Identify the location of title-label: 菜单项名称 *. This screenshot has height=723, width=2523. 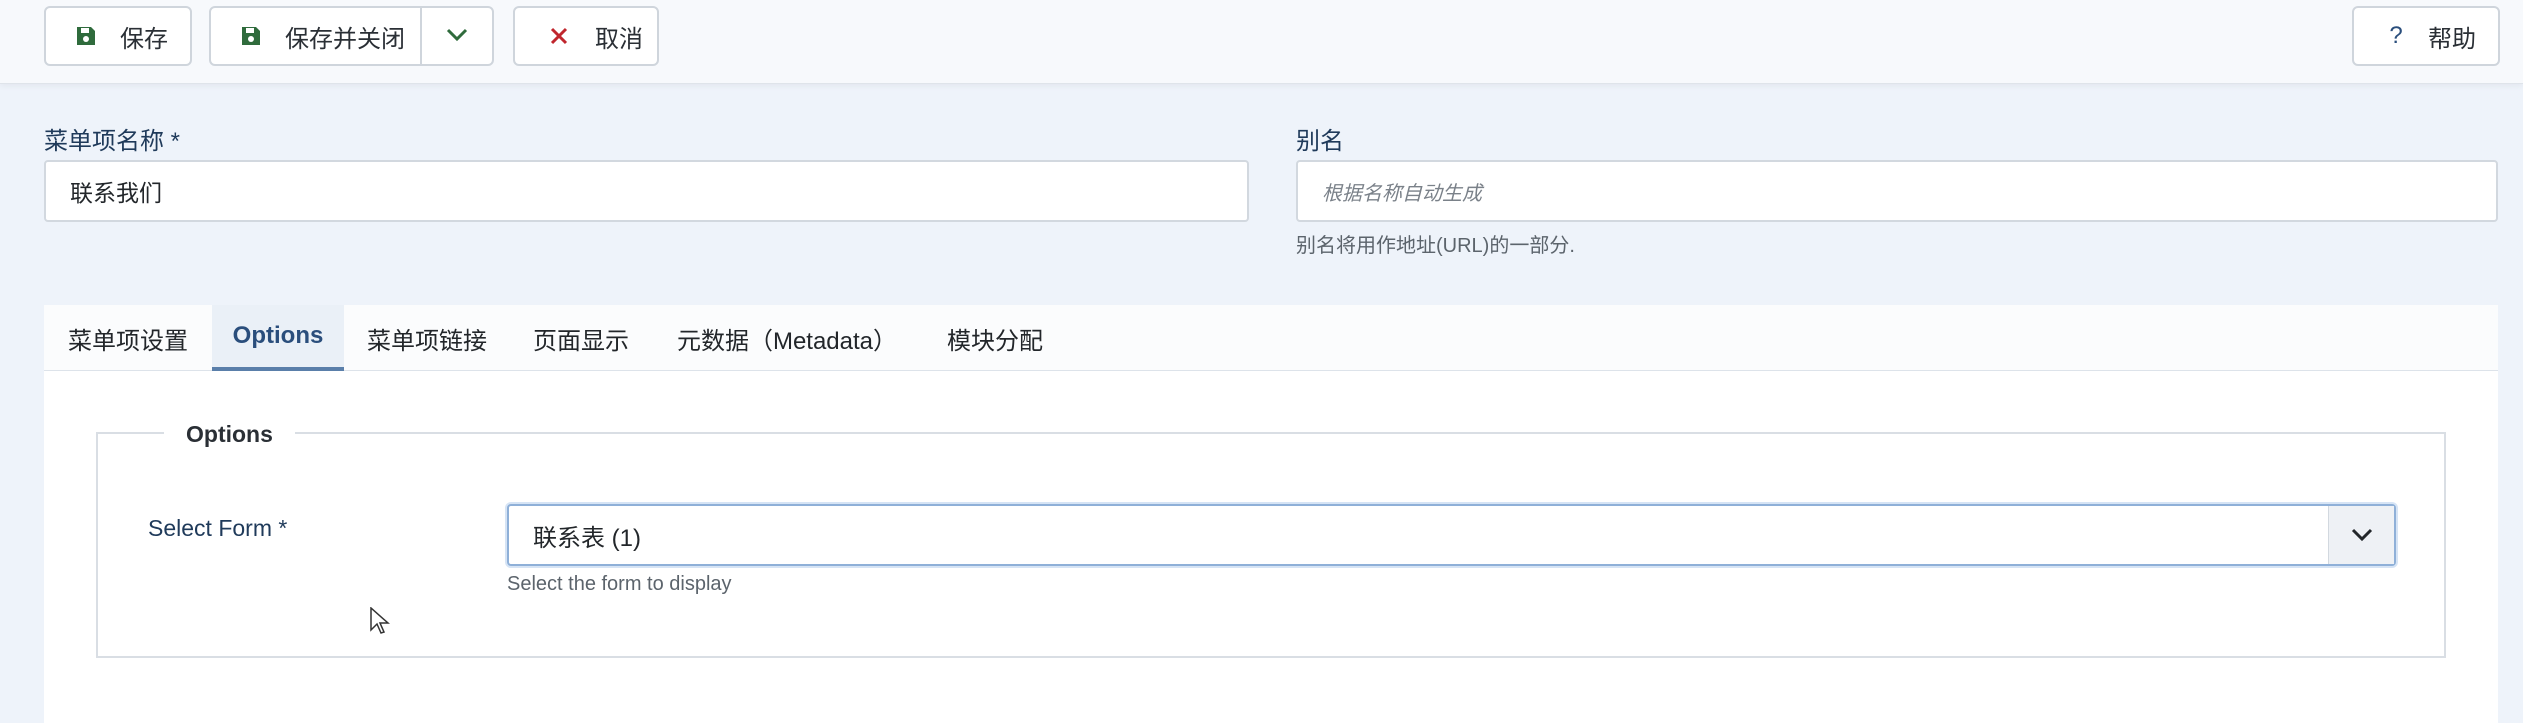
(112, 141).